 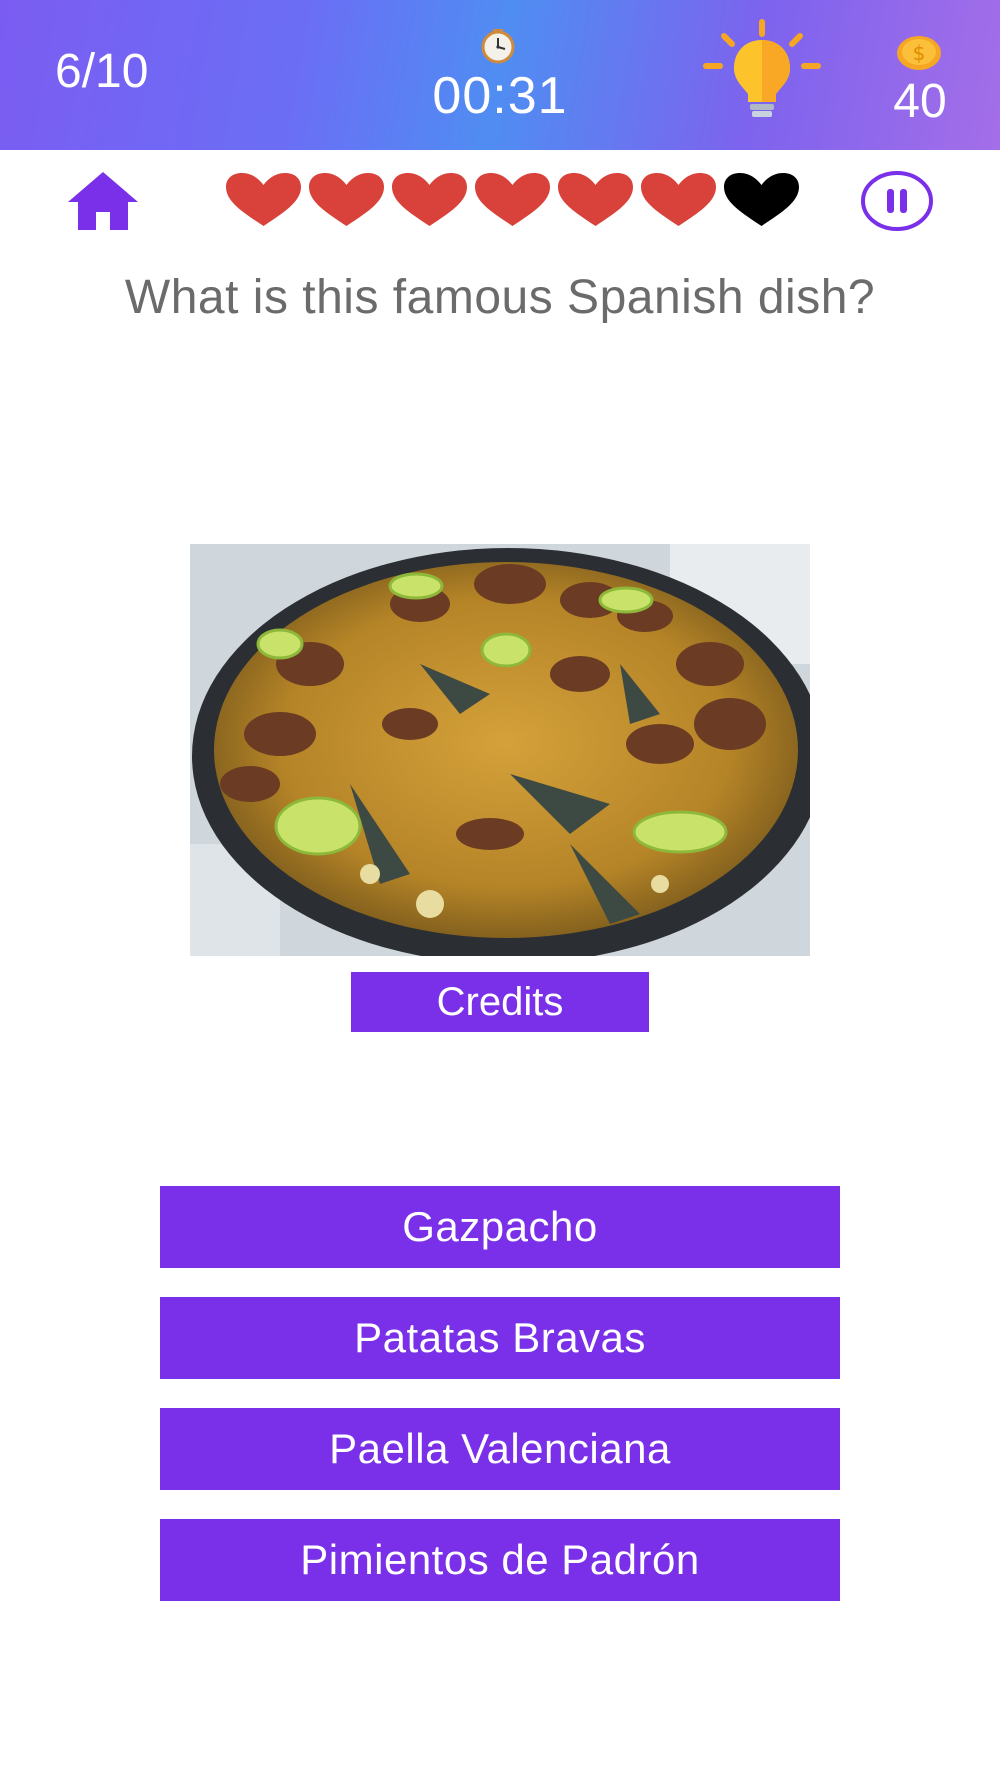 I want to click on top-bar: 6/10 00:31 $ 40, so click(x=500, y=75).